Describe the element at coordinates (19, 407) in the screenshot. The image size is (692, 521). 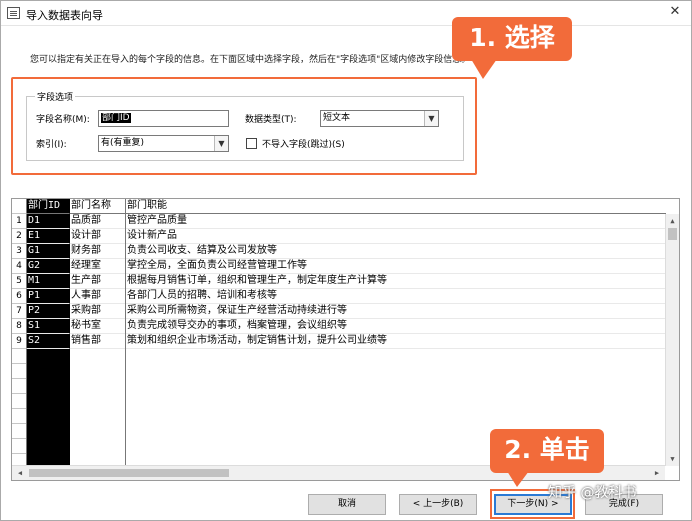
I see `empty-row-numbers` at that location.